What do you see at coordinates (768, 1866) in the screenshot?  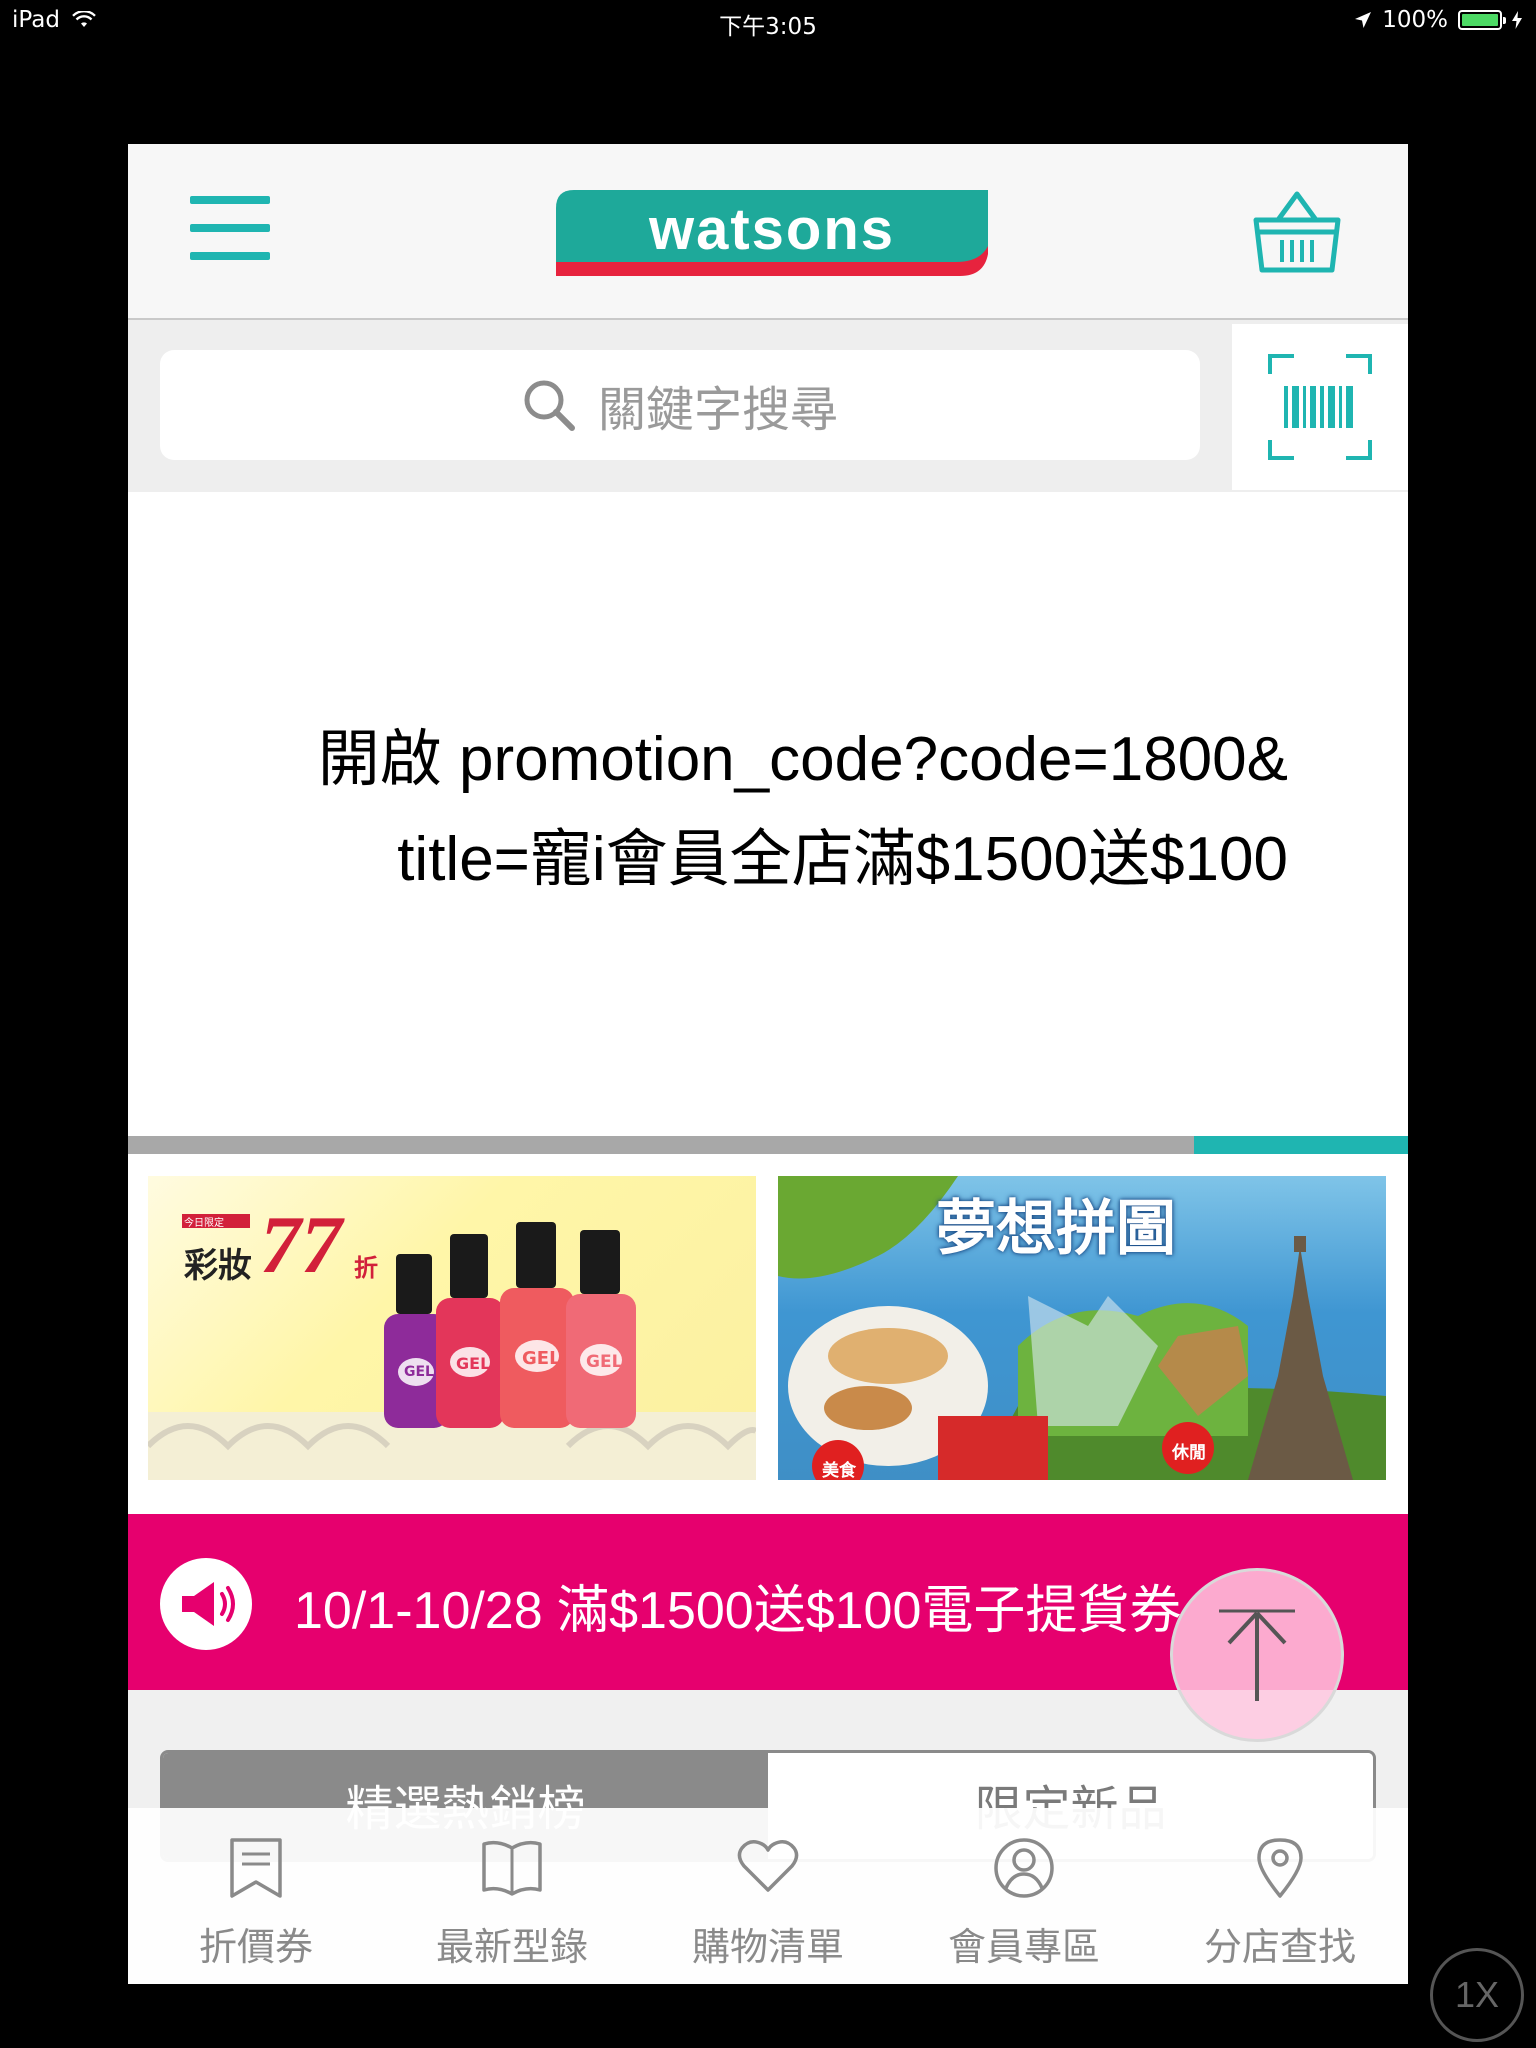 I see `heart-icon` at bounding box center [768, 1866].